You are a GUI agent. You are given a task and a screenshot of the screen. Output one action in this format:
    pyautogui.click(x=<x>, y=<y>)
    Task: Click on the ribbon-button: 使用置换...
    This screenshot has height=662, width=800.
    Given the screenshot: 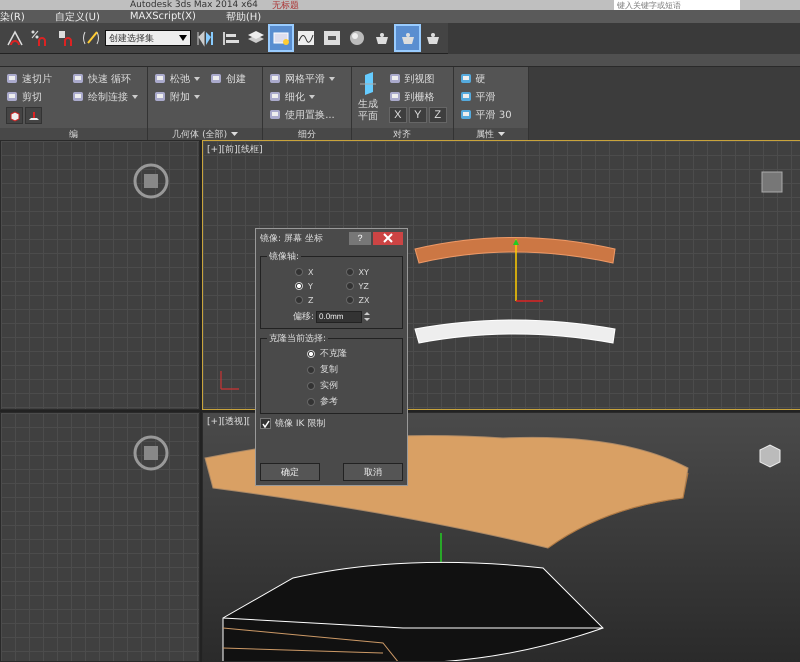 What is the action you would take?
    pyautogui.click(x=307, y=114)
    